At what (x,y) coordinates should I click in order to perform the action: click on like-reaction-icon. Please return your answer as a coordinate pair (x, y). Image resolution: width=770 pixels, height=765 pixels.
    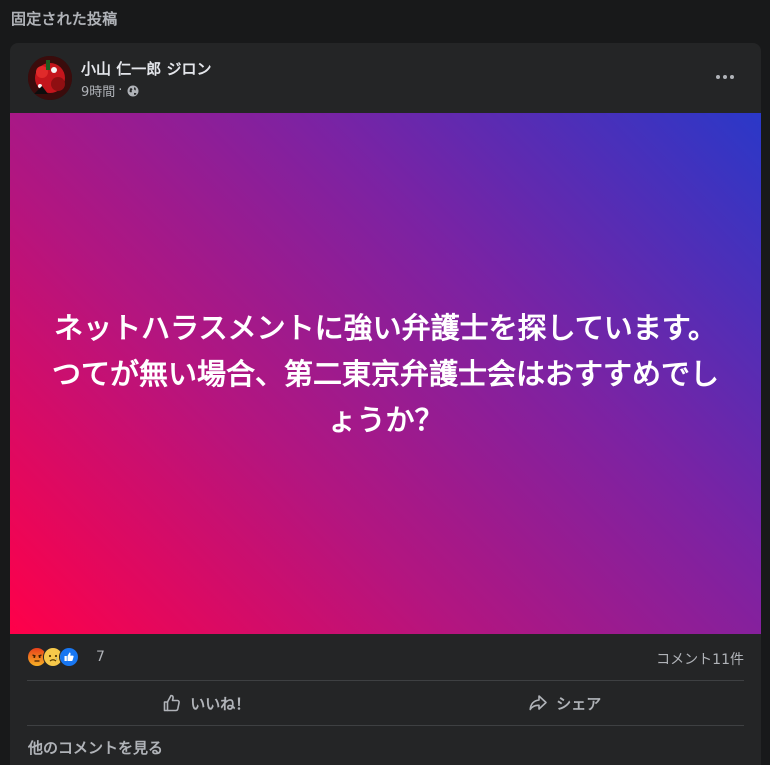
    Looking at the image, I should click on (69, 657).